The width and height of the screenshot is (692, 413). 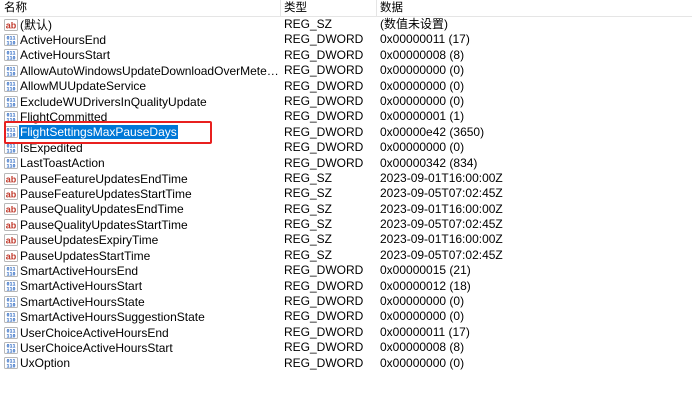 I want to click on value-row: 011 110 IsExpedited REG_DWORD 0x00000000 (0), so click(x=346, y=147).